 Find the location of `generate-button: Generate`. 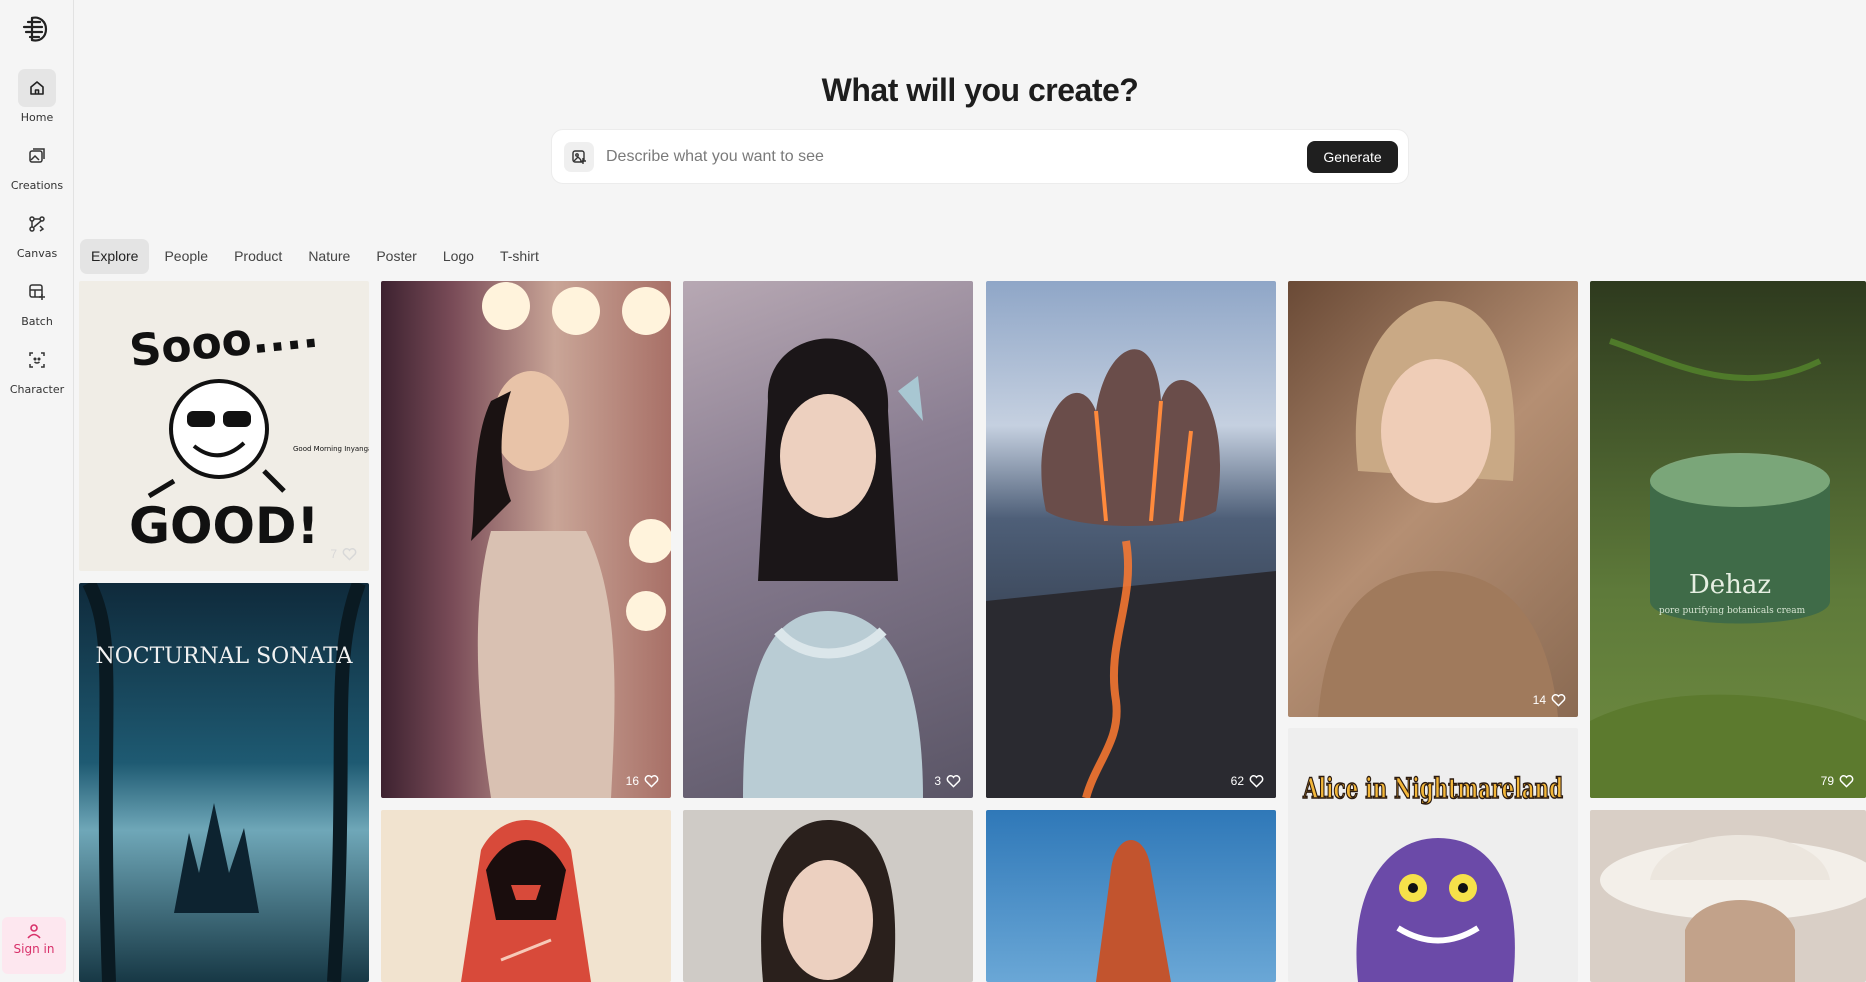

generate-button: Generate is located at coordinates (1352, 157).